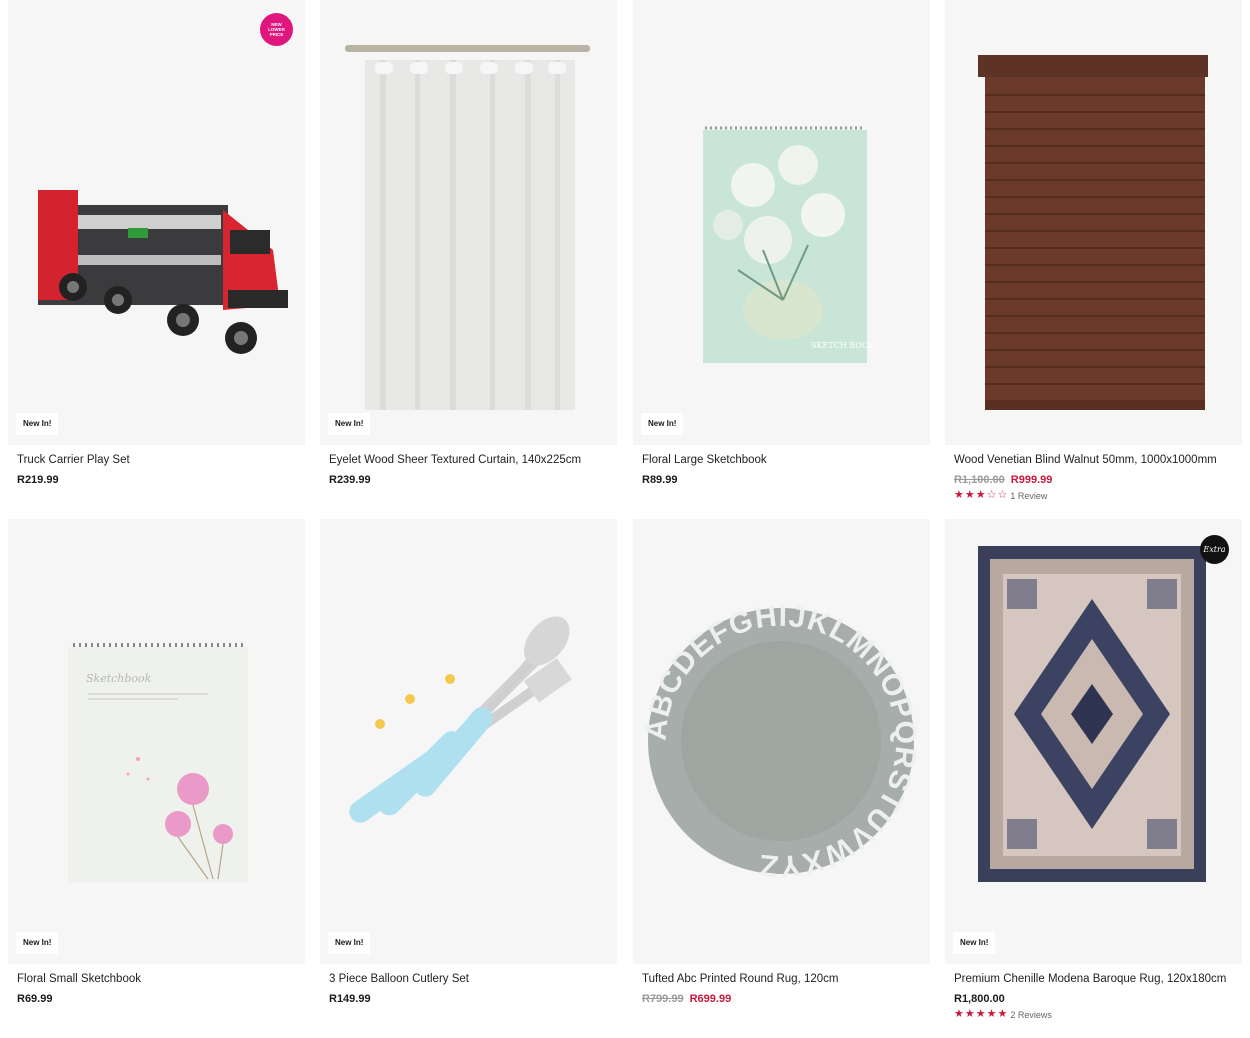 The width and height of the screenshot is (1250, 1038). What do you see at coordinates (73, 460) in the screenshot?
I see `product-title: Truck Carrier Play Set` at bounding box center [73, 460].